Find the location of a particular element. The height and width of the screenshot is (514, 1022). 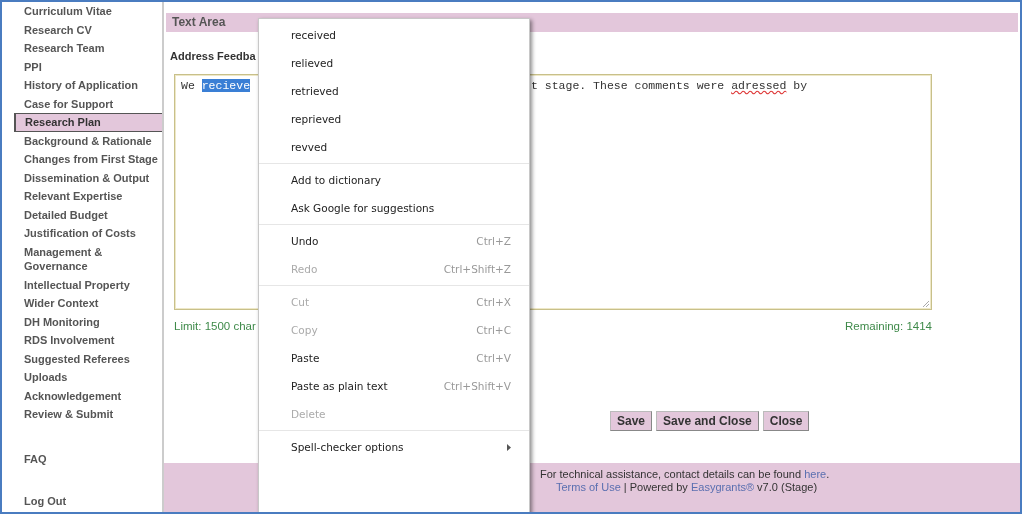

sidebar-item: Review & Submit is located at coordinates (89, 414).